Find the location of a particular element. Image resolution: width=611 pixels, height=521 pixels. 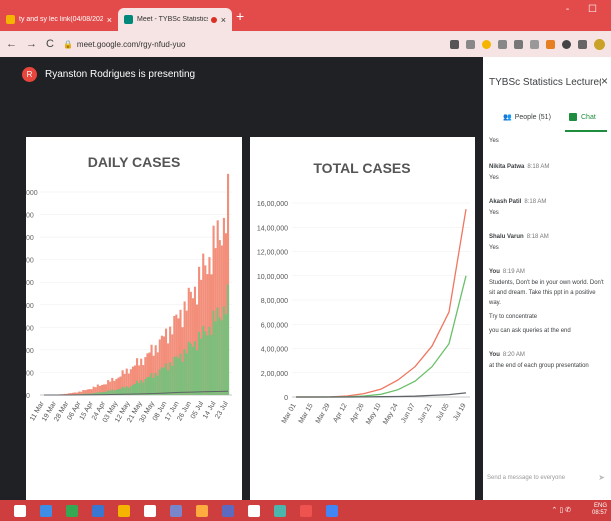

docs-favicon-icon is located at coordinates (10, 19).